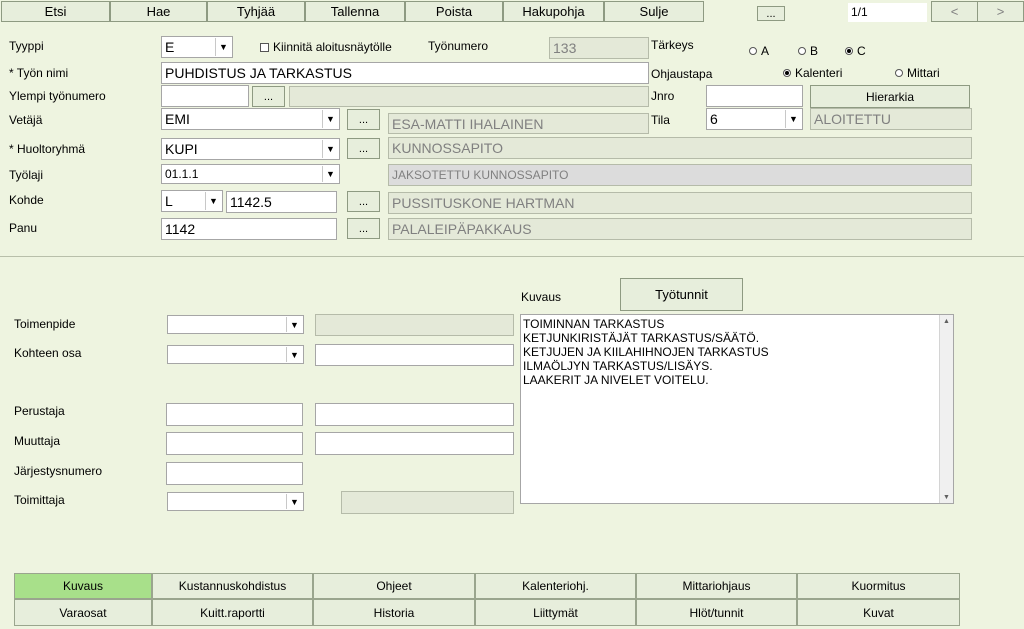 The image size is (1024, 629). Describe the element at coordinates (26, 46) in the screenshot. I see `tyyppi-label: Tyyppi` at that location.